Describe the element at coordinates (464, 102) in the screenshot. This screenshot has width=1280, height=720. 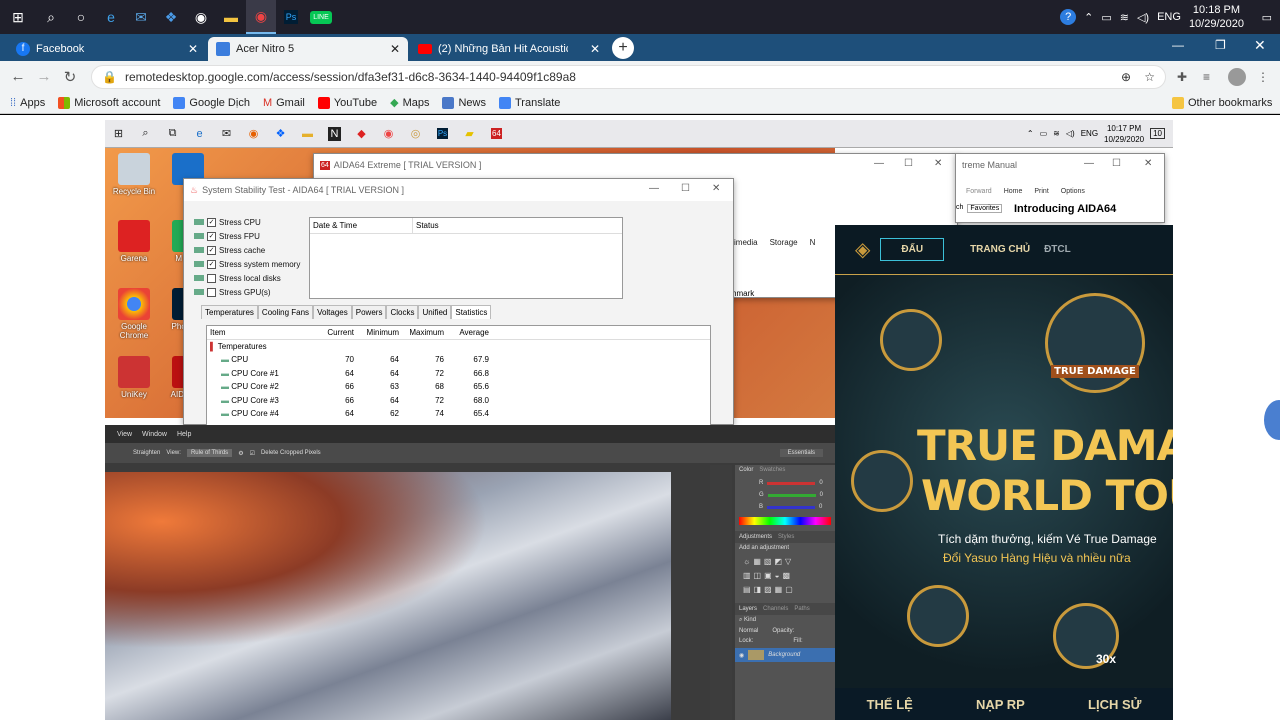
I see `bookmark-news: News` at that location.